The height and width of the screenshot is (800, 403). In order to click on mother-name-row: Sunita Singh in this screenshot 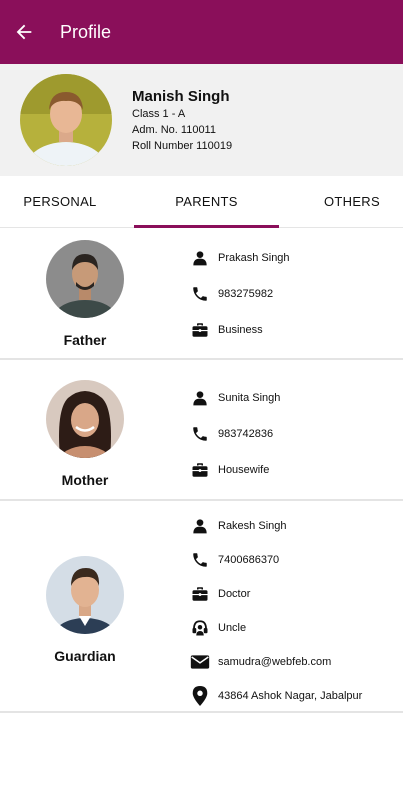, I will do `click(235, 398)`.